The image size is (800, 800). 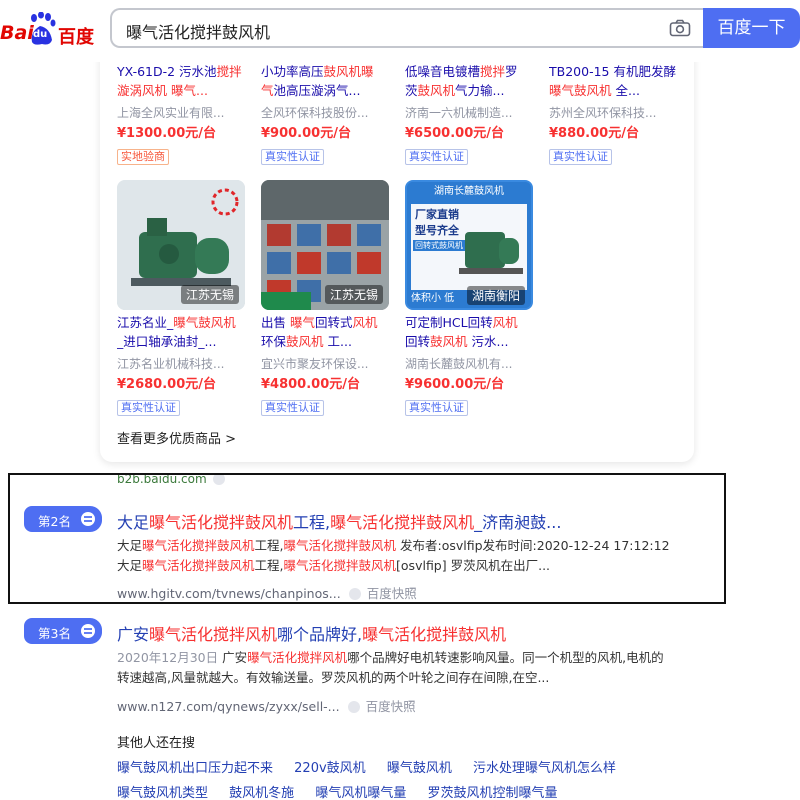 What do you see at coordinates (406, 28) in the screenshot?
I see `search-input-box: 曝气活化搅拌鼓风机` at bounding box center [406, 28].